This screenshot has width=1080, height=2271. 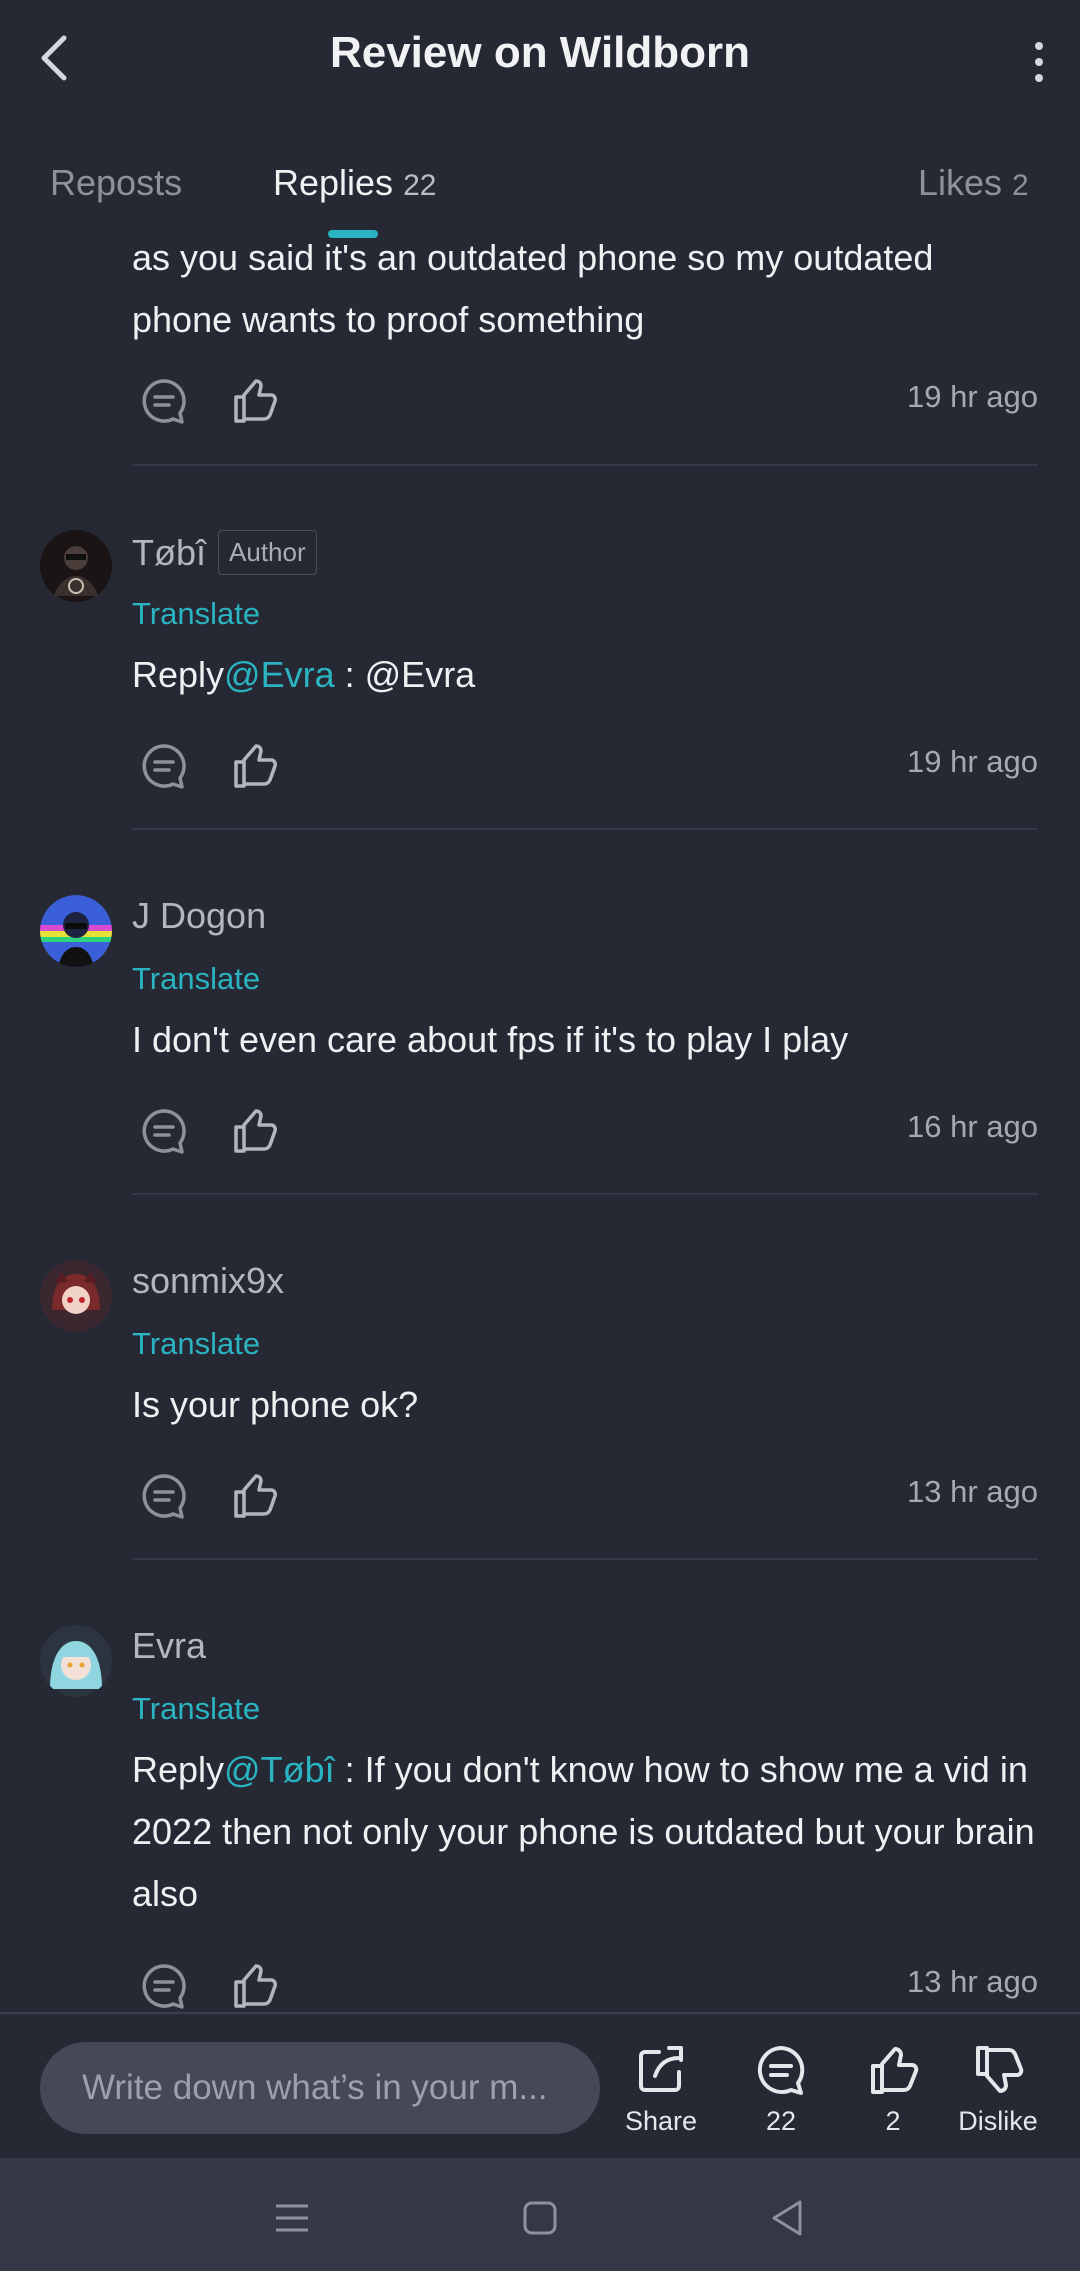 I want to click on tab-reposts: Reposts, so click(x=116, y=183).